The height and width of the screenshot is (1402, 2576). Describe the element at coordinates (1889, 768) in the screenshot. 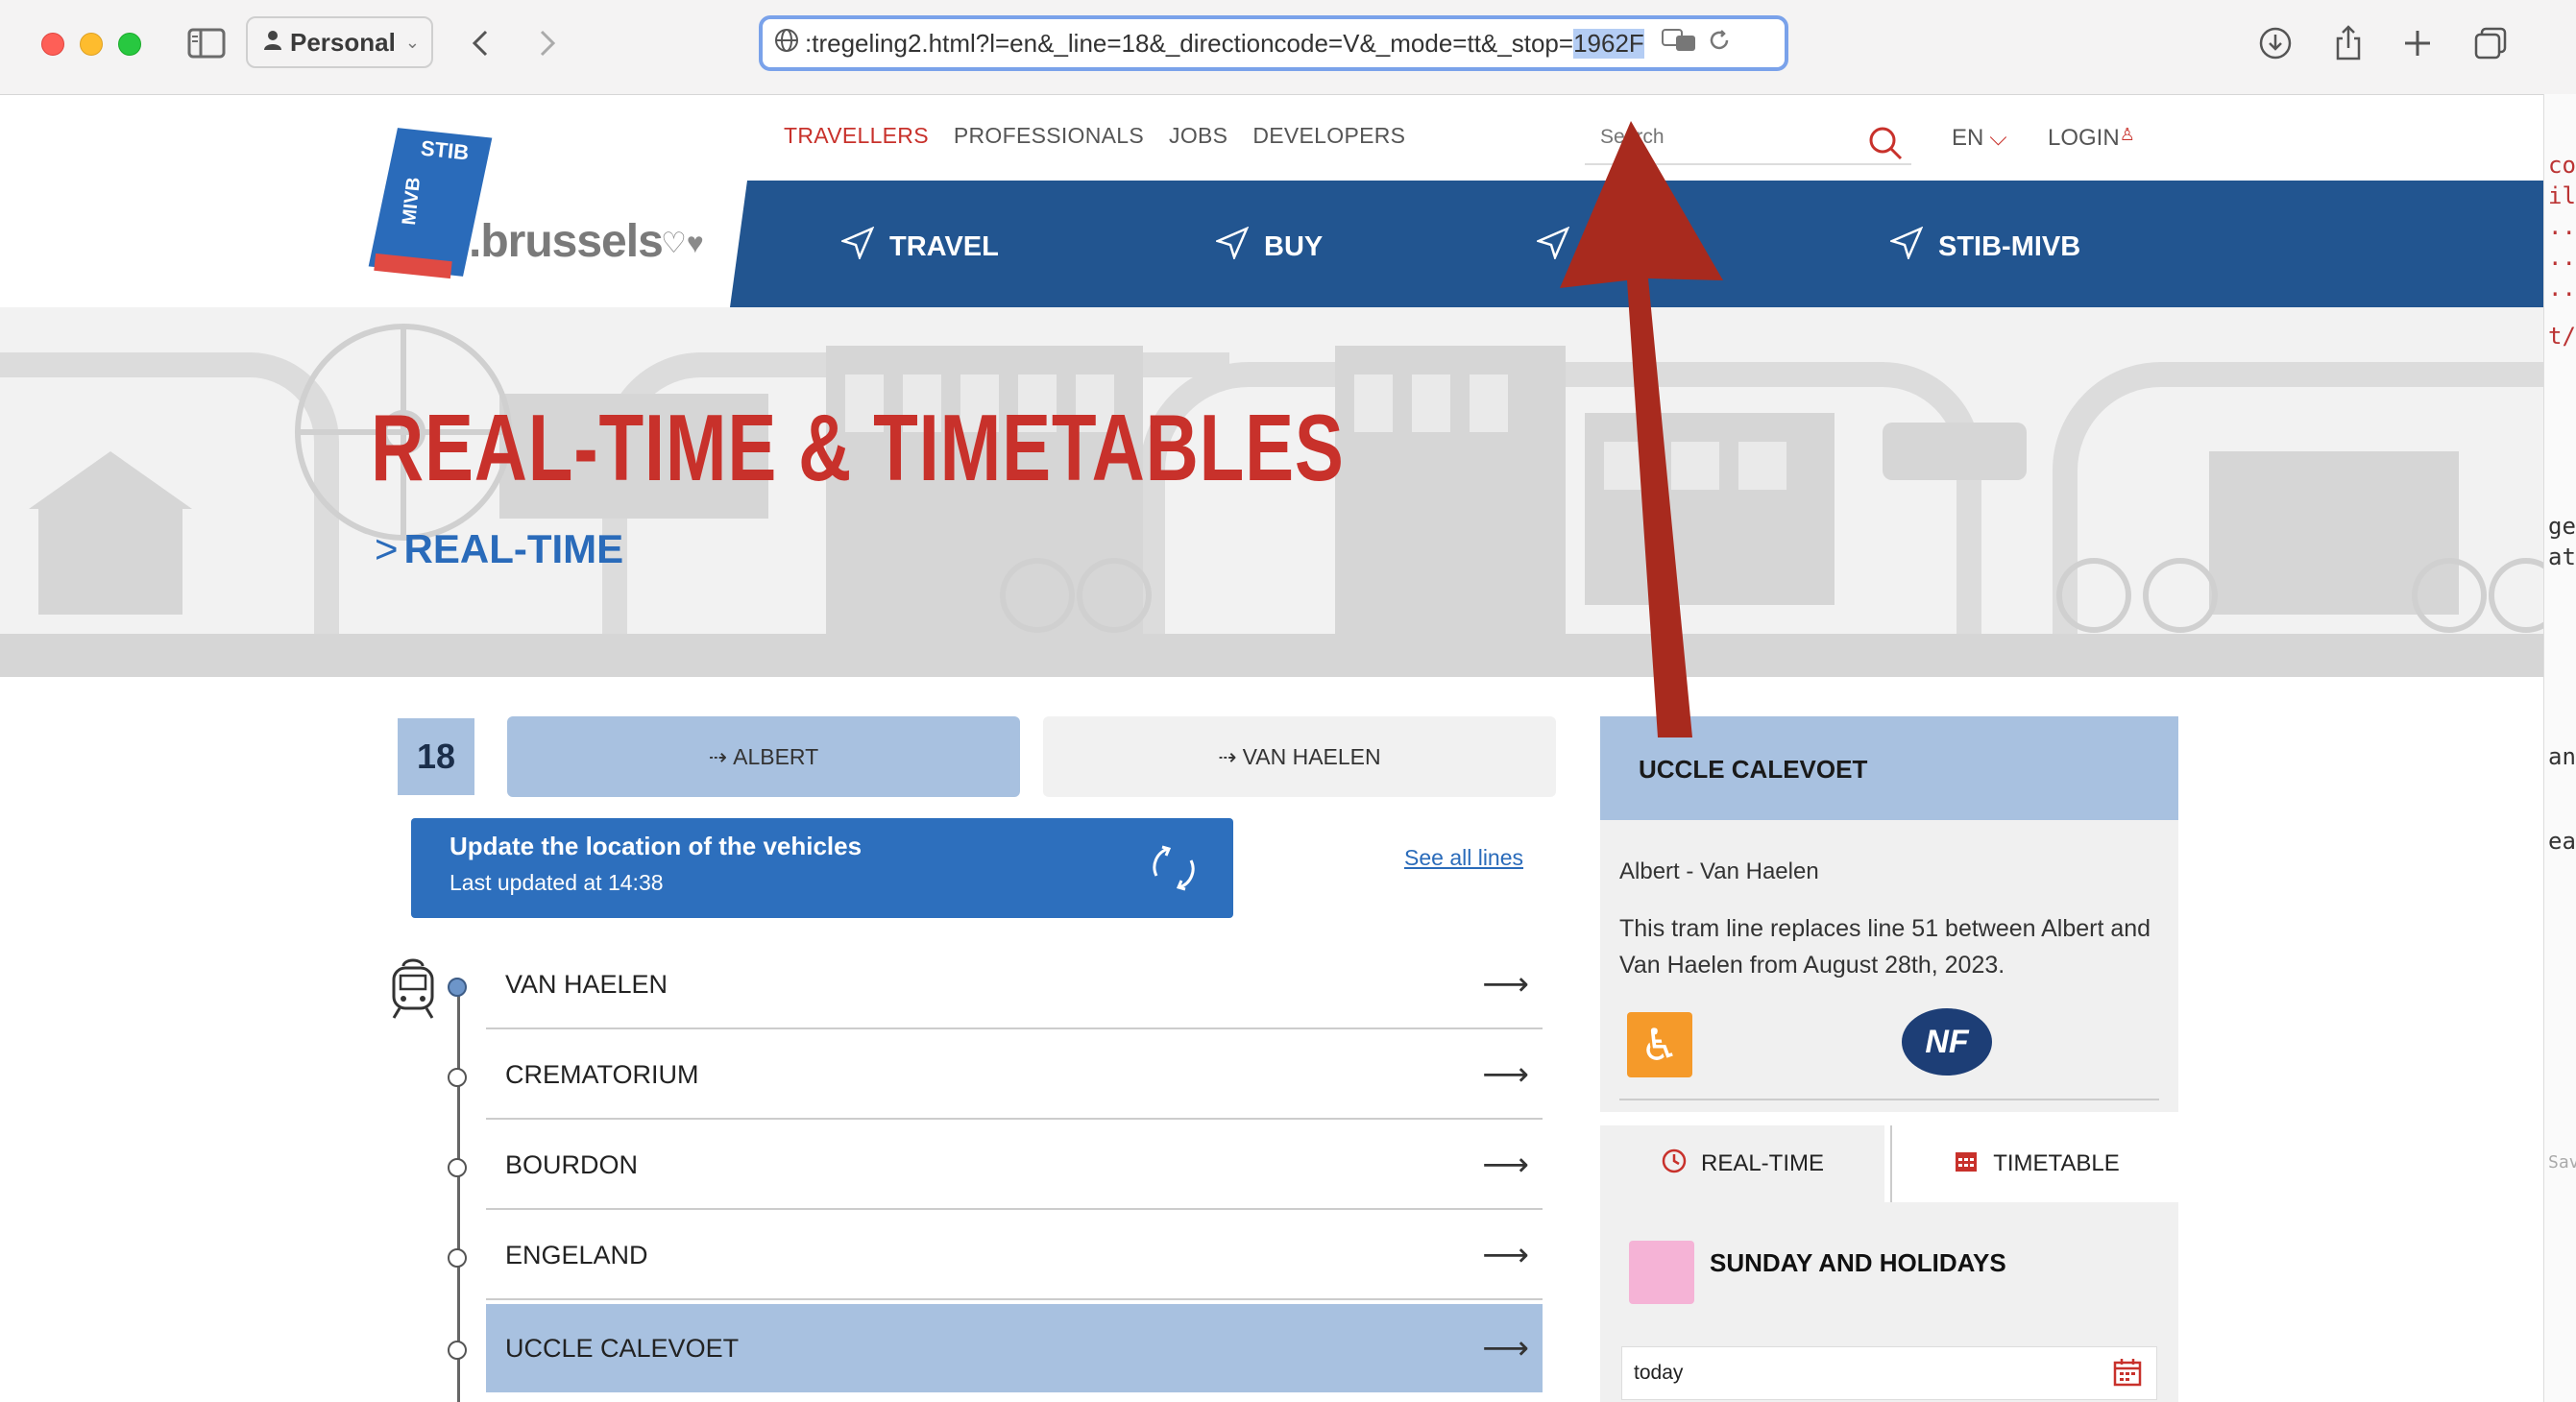

I see `stop-info-header: UCCLE CALEVOET` at that location.